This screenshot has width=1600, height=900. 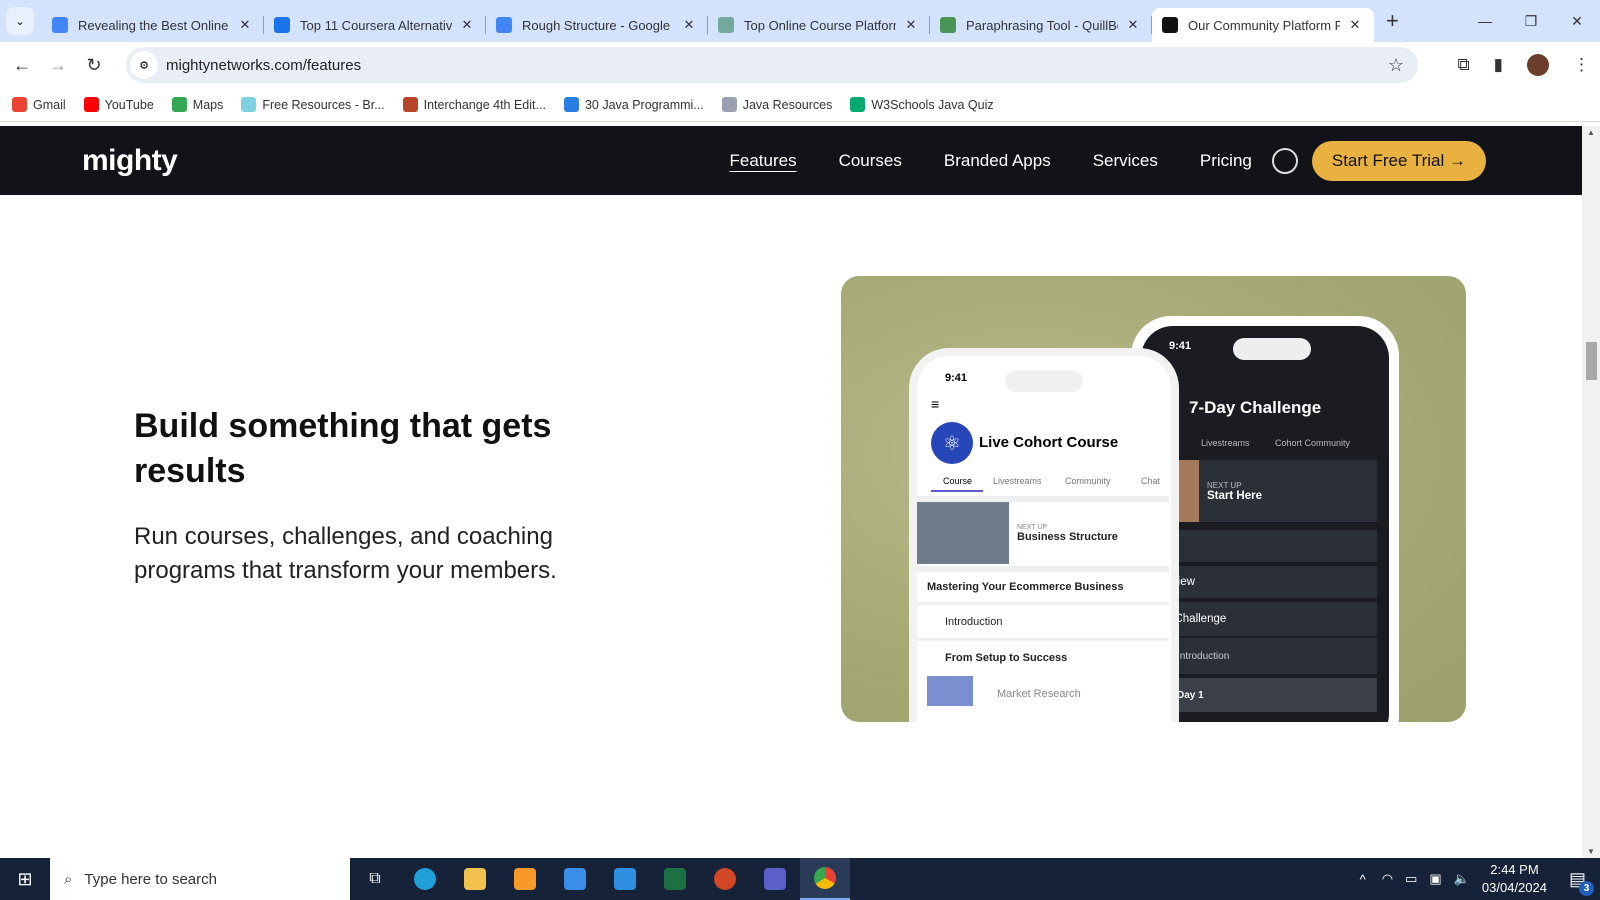 What do you see at coordinates (1396, 65) in the screenshot?
I see `bookmark-star-icon: ☆` at bounding box center [1396, 65].